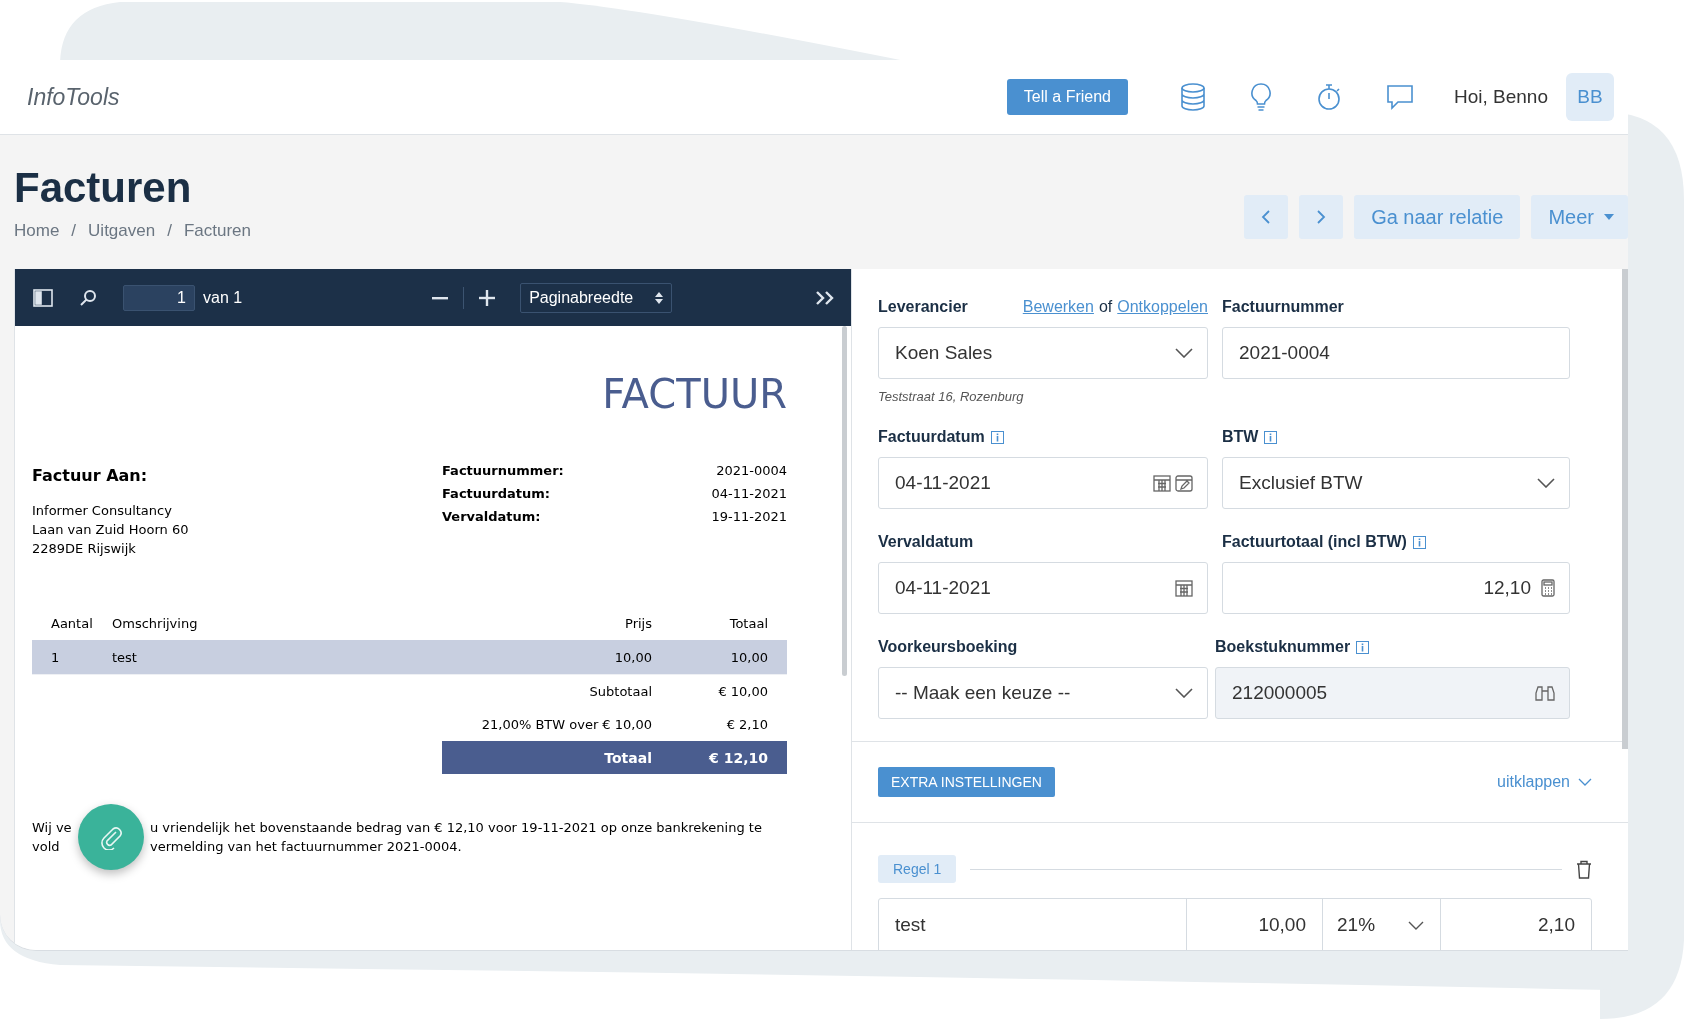 Image resolution: width=1684 pixels, height=1019 pixels. I want to click on field-label: Boekstuknummer, so click(1283, 647).